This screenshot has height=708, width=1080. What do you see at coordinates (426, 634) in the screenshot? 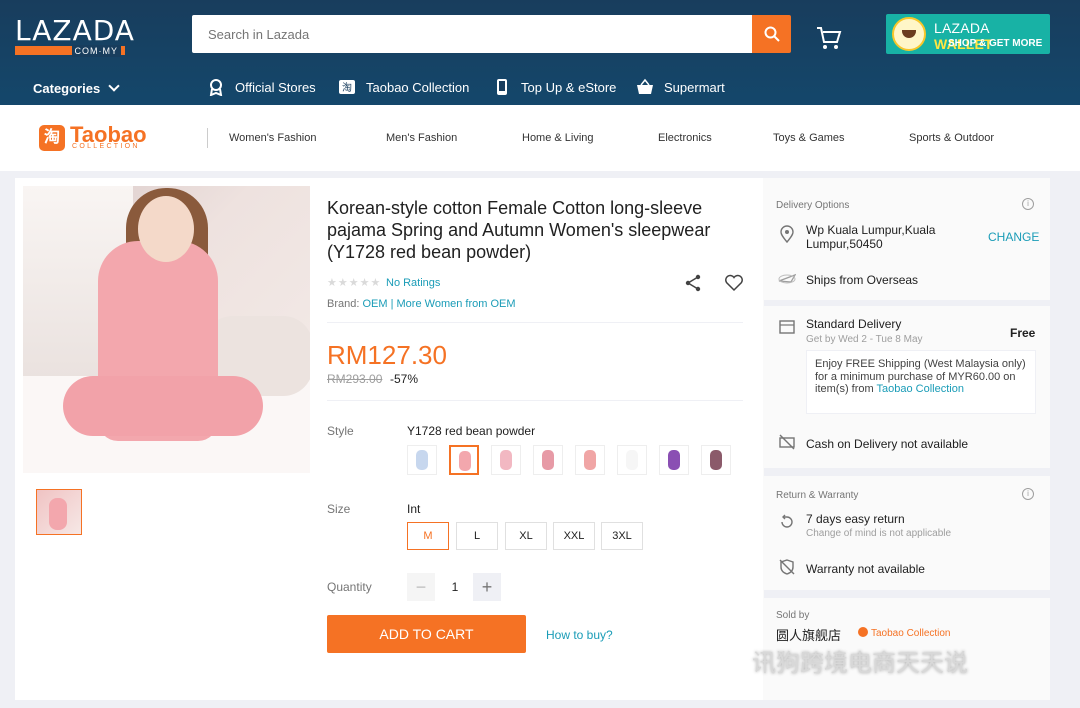
I see `add-to-cart-button: ADD TO CART` at bounding box center [426, 634].